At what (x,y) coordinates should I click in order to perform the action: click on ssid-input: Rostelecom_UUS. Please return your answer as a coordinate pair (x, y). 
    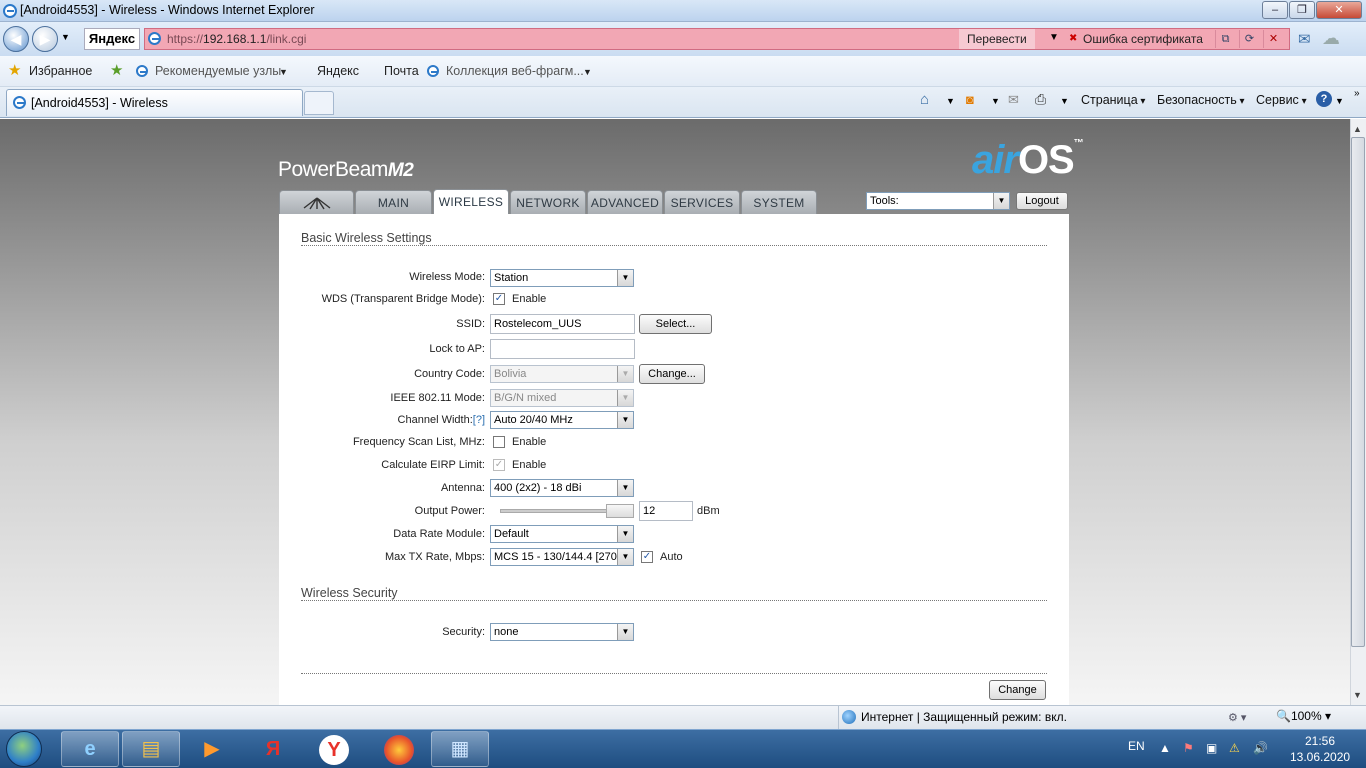
    Looking at the image, I should click on (562, 324).